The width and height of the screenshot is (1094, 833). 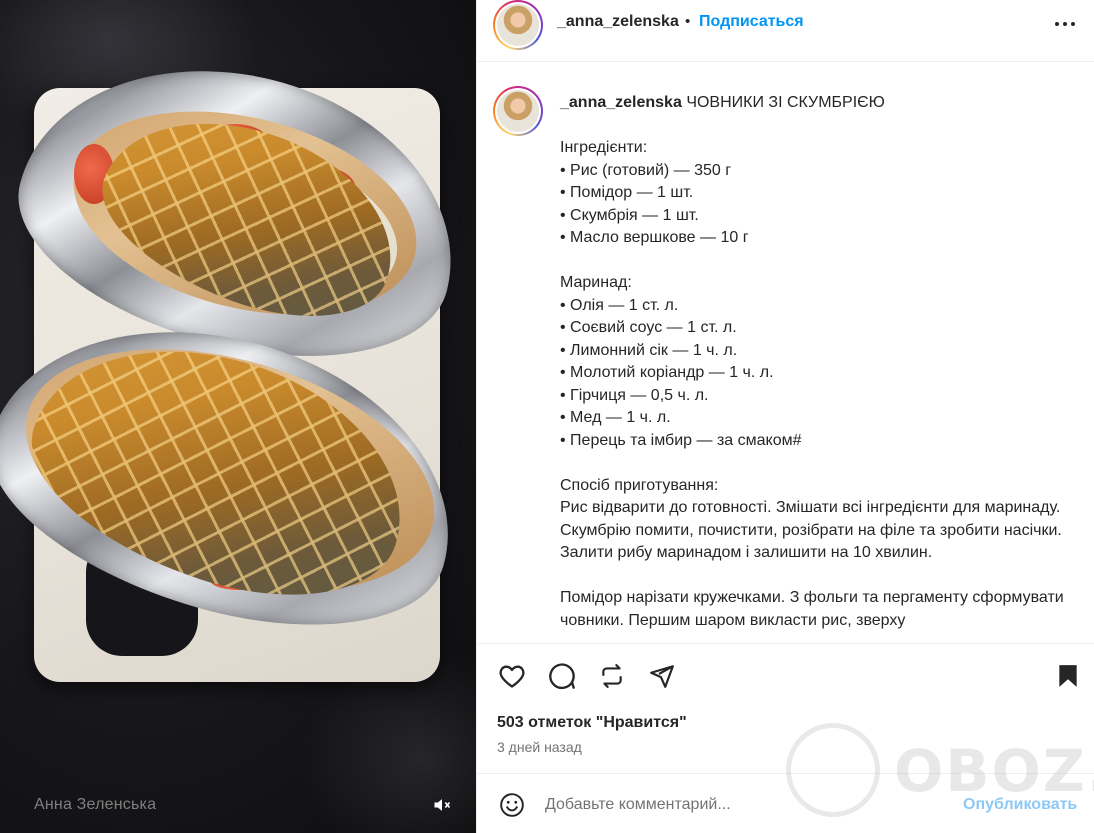 What do you see at coordinates (621, 102) in the screenshot?
I see `caption-author: _anna_zelenska` at bounding box center [621, 102].